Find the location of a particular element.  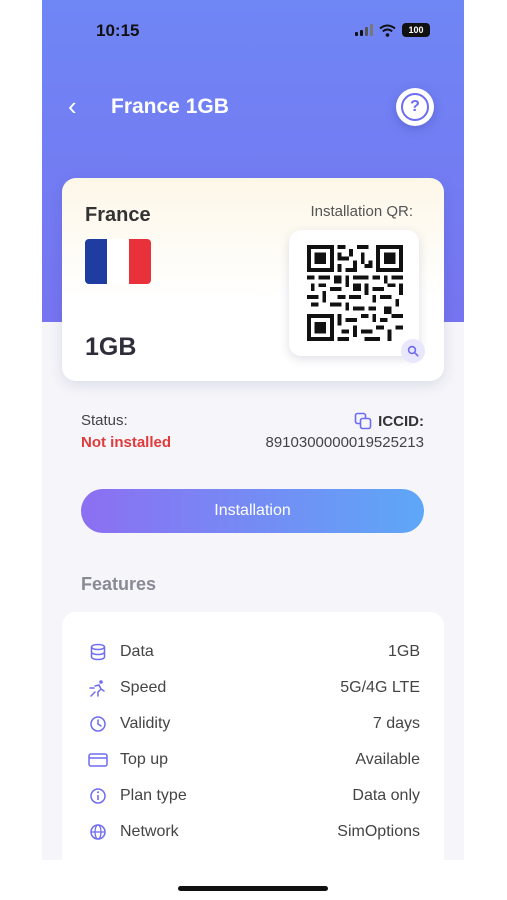

magnifier-icon is located at coordinates (413, 351).